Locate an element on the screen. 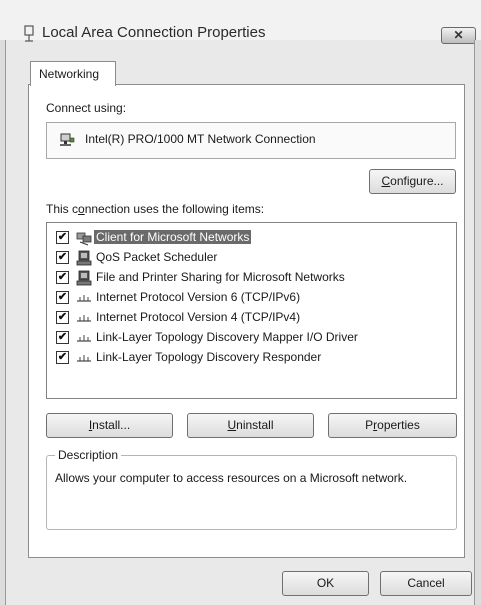 This screenshot has width=481, height=605. uninstall-label: ninstall is located at coordinates (255, 425).